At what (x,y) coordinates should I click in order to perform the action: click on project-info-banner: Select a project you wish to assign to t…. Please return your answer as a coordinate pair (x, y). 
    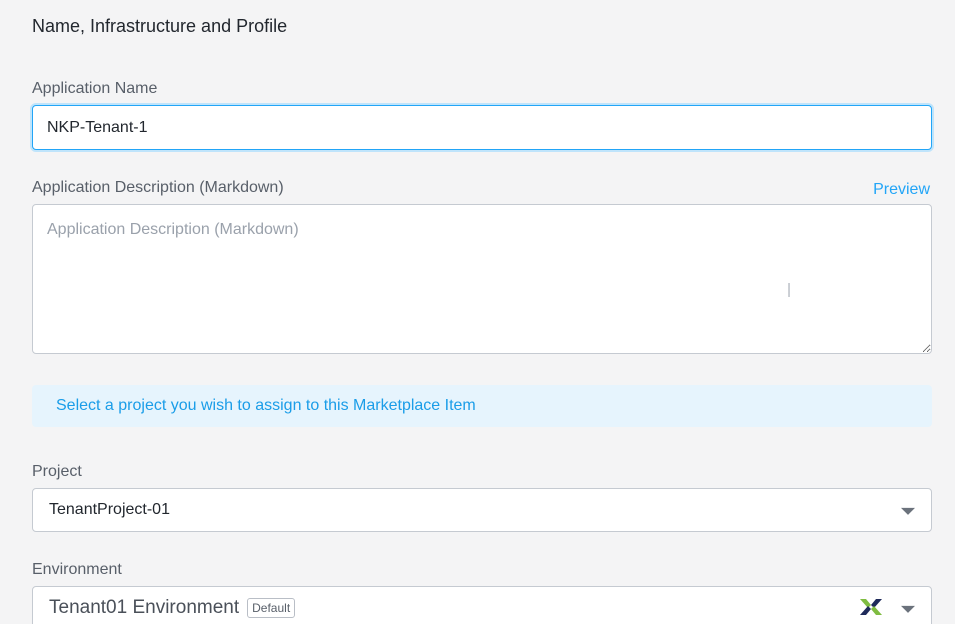
    Looking at the image, I should click on (482, 406).